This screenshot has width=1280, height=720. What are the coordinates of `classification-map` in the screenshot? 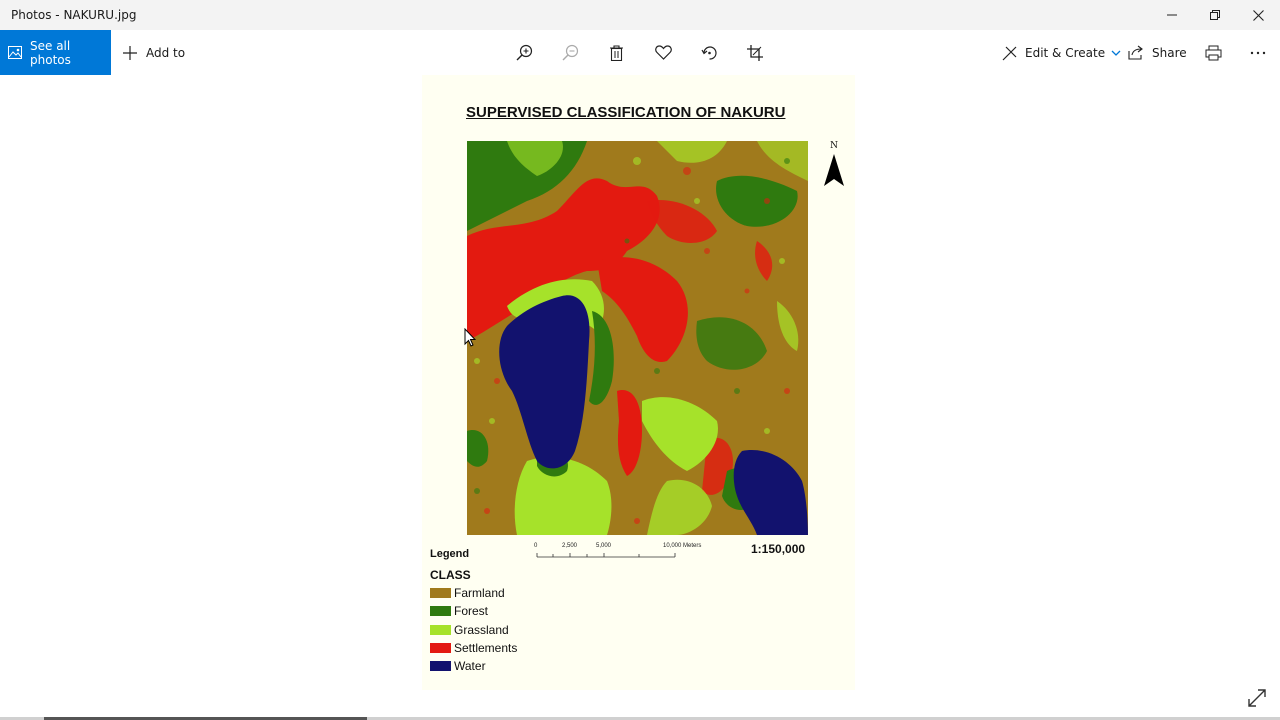 It's located at (637, 338).